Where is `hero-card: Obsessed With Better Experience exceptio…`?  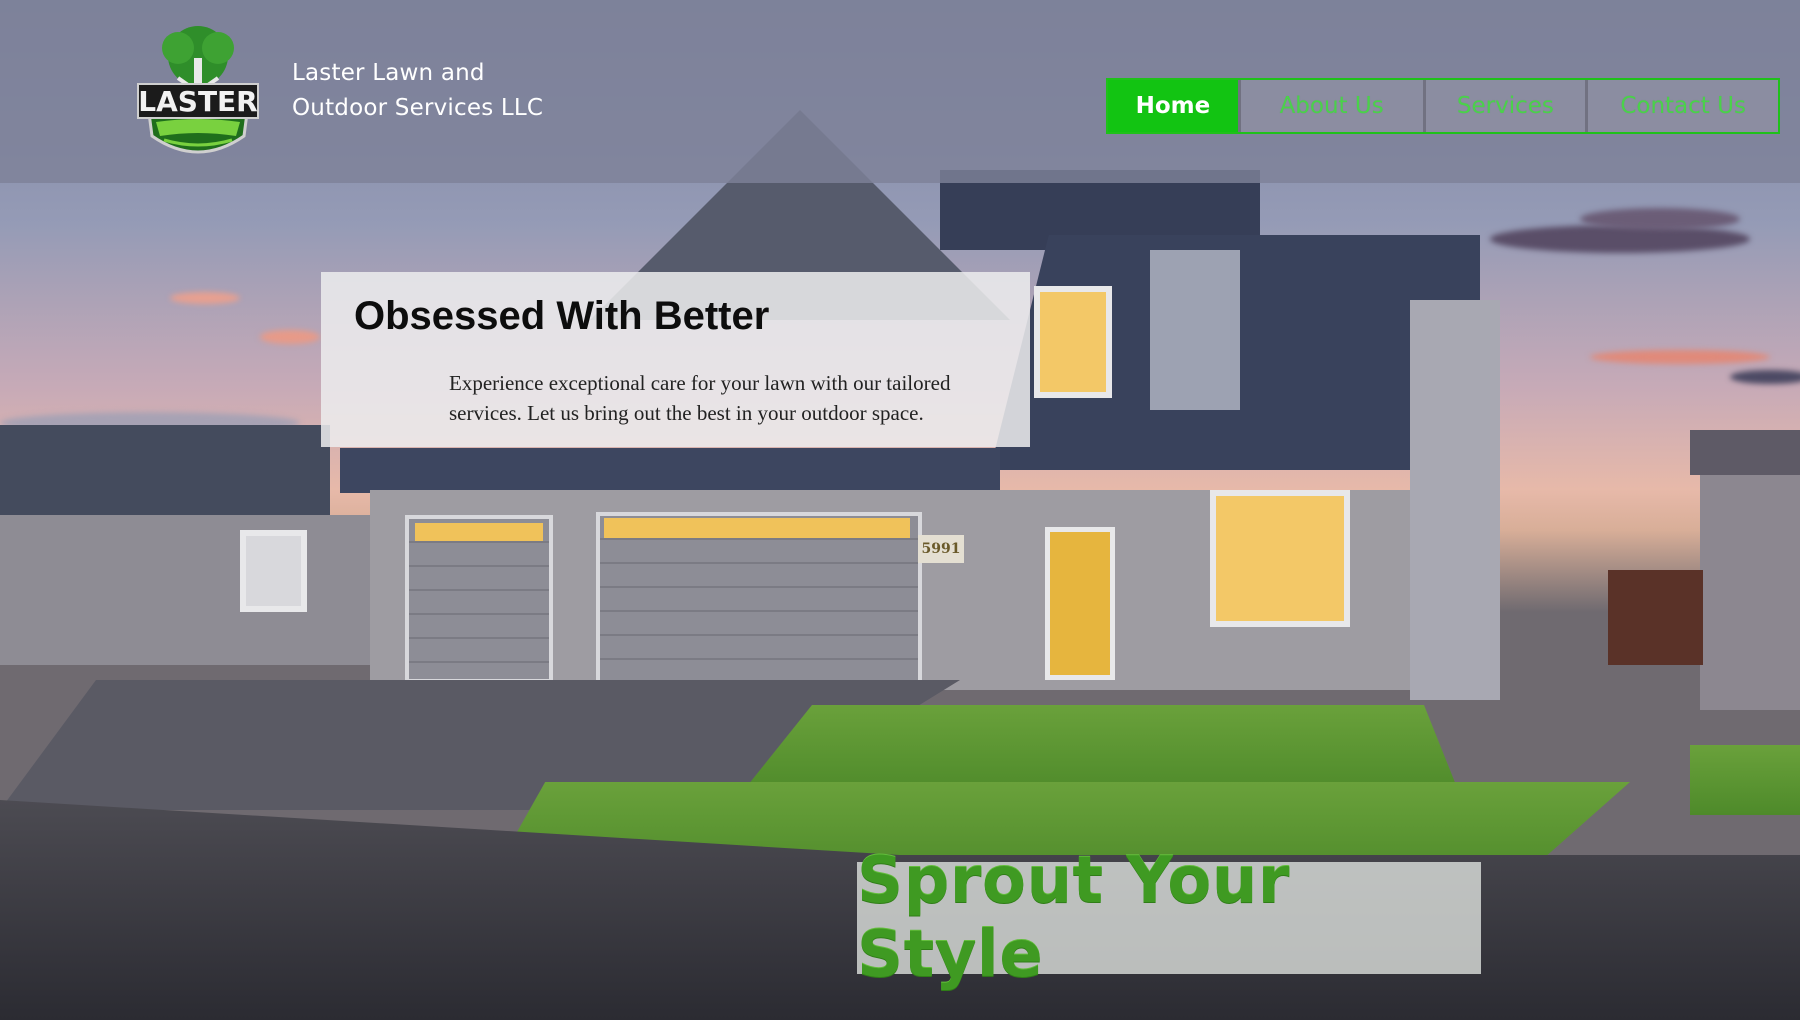 hero-card: Obsessed With Better Experience exceptio… is located at coordinates (675, 359).